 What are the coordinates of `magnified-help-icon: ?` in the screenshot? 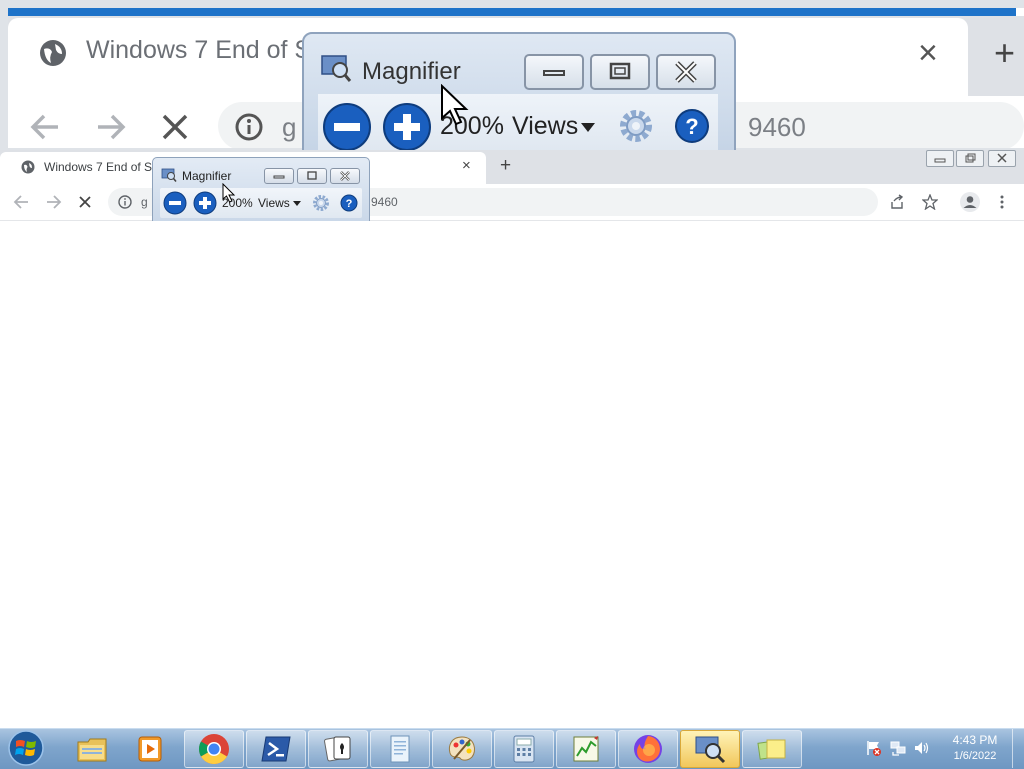 It's located at (692, 126).